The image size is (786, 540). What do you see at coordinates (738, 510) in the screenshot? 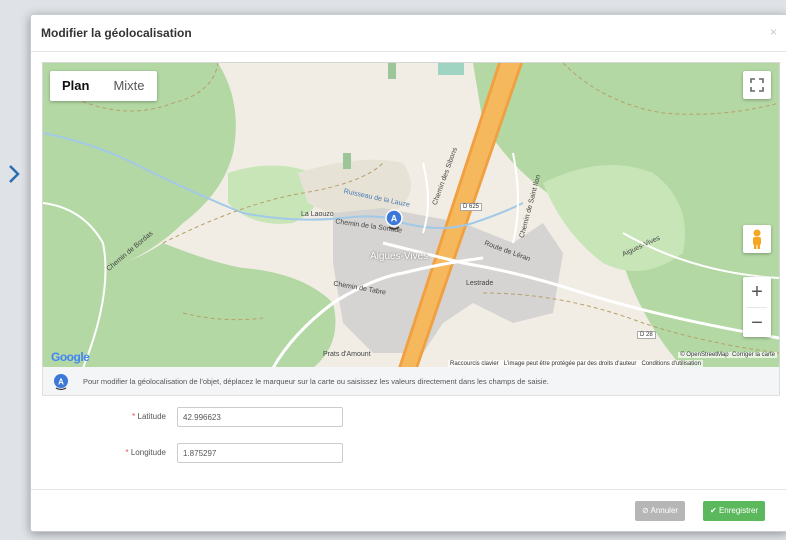
I see `save-label: Enregistrer` at bounding box center [738, 510].